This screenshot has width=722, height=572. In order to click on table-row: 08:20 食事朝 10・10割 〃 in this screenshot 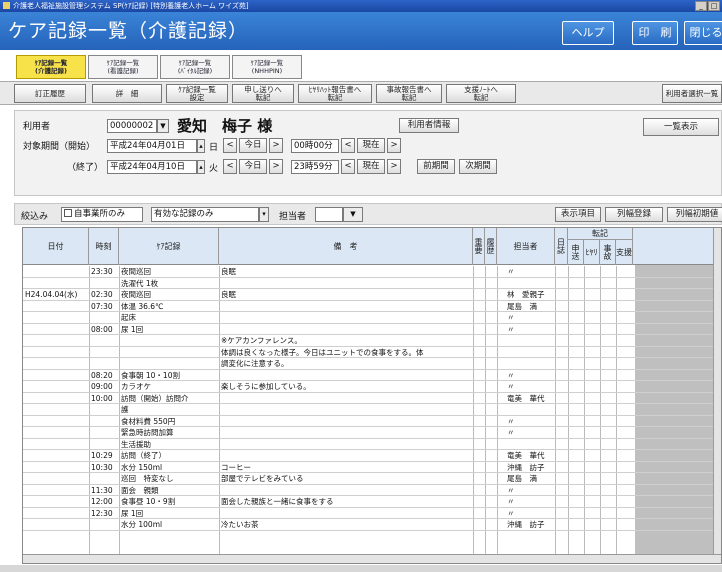, I will do `click(369, 375)`.